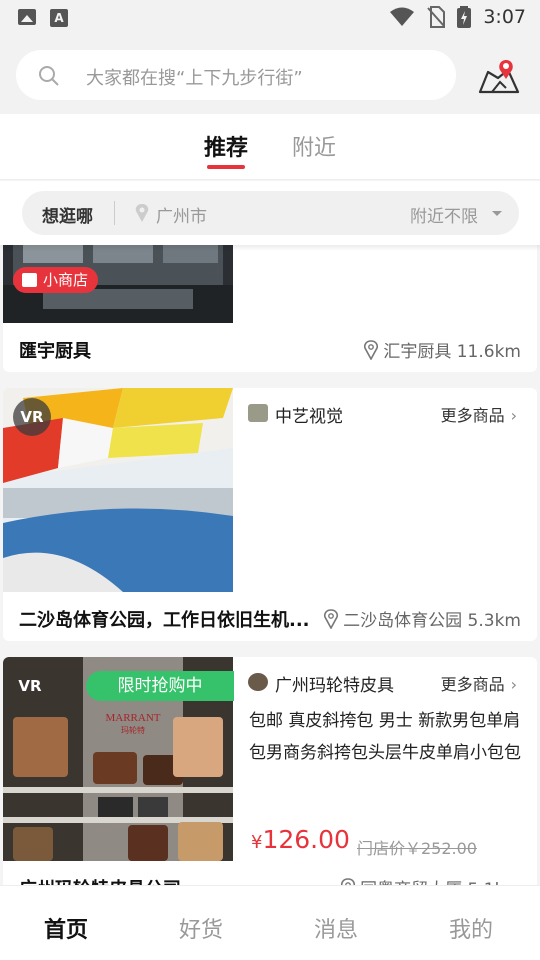 Image resolution: width=540 pixels, height=960 pixels. Describe the element at coordinates (29, 280) in the screenshot. I see `shop-icon` at that location.